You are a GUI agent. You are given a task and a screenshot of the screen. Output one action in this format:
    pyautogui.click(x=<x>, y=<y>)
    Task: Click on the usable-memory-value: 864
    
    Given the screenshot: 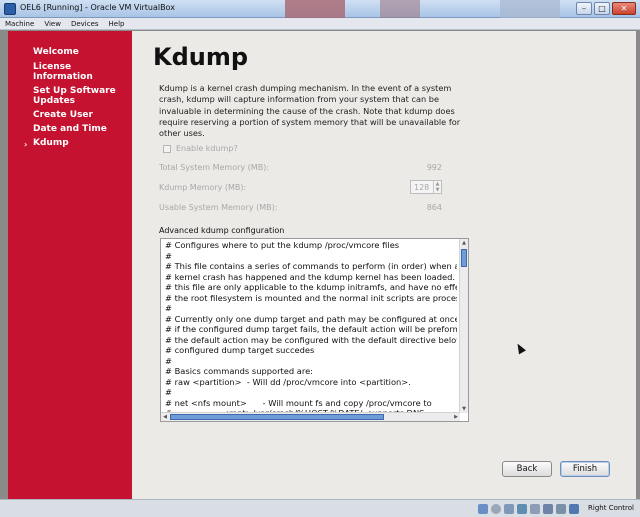 What is the action you would take?
    pyautogui.click(x=434, y=207)
    